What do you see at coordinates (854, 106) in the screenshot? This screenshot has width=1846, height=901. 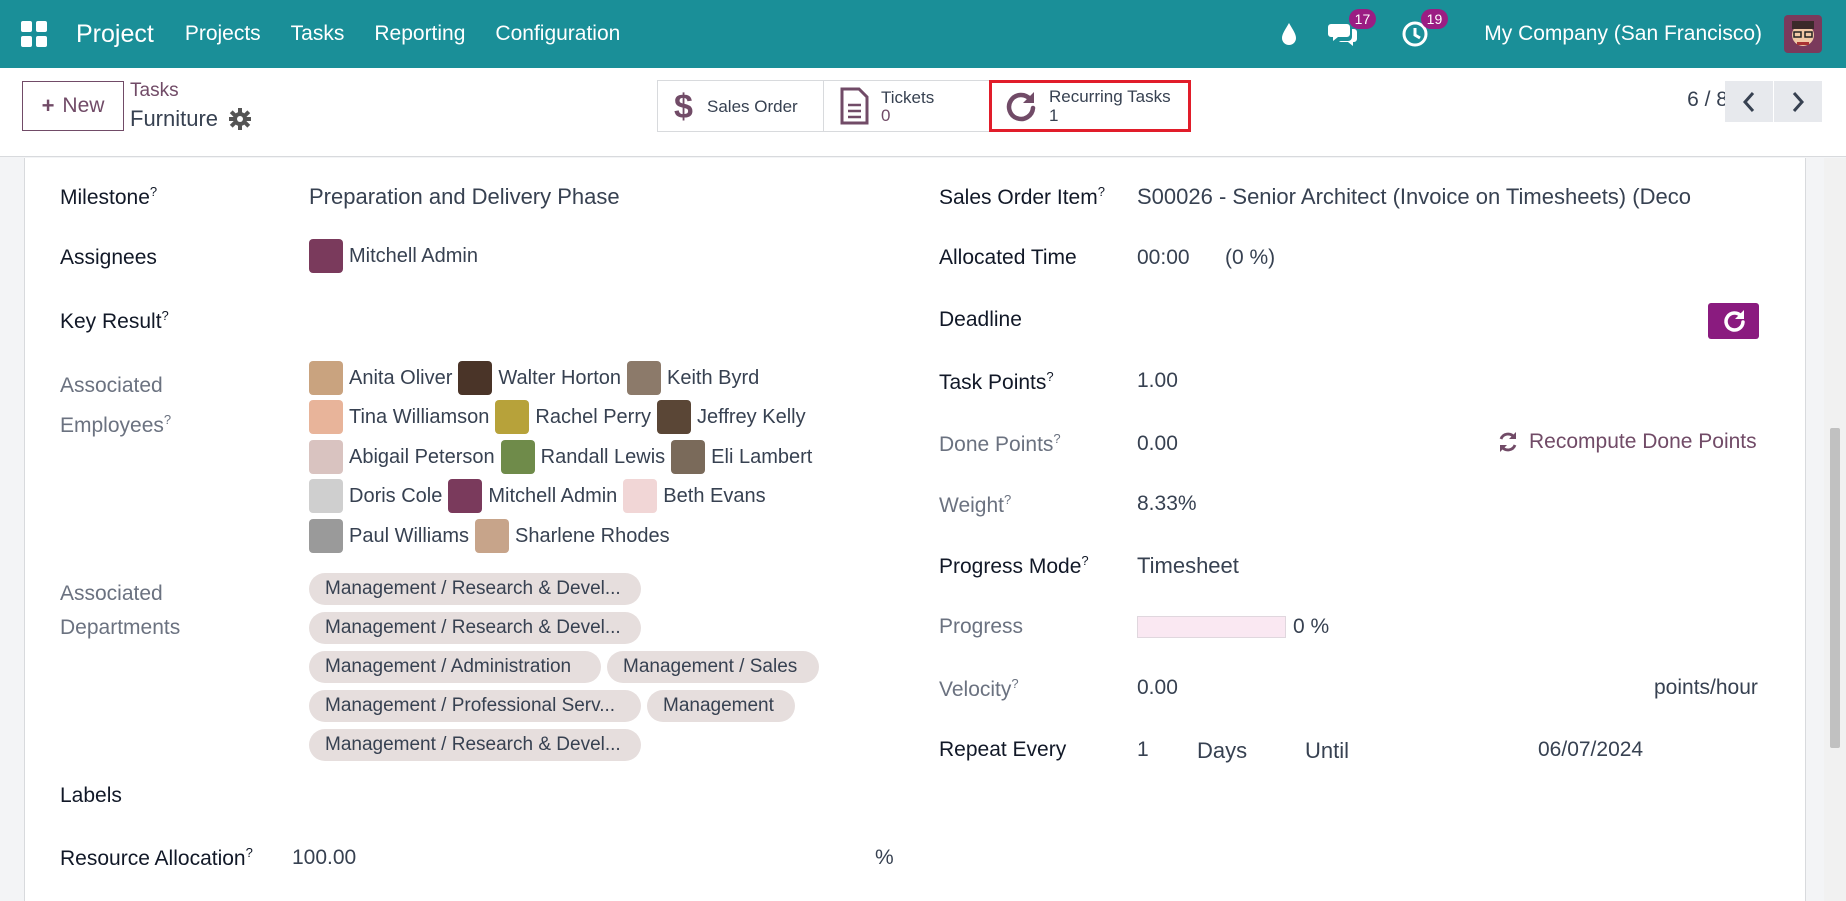 I see `document-icon` at bounding box center [854, 106].